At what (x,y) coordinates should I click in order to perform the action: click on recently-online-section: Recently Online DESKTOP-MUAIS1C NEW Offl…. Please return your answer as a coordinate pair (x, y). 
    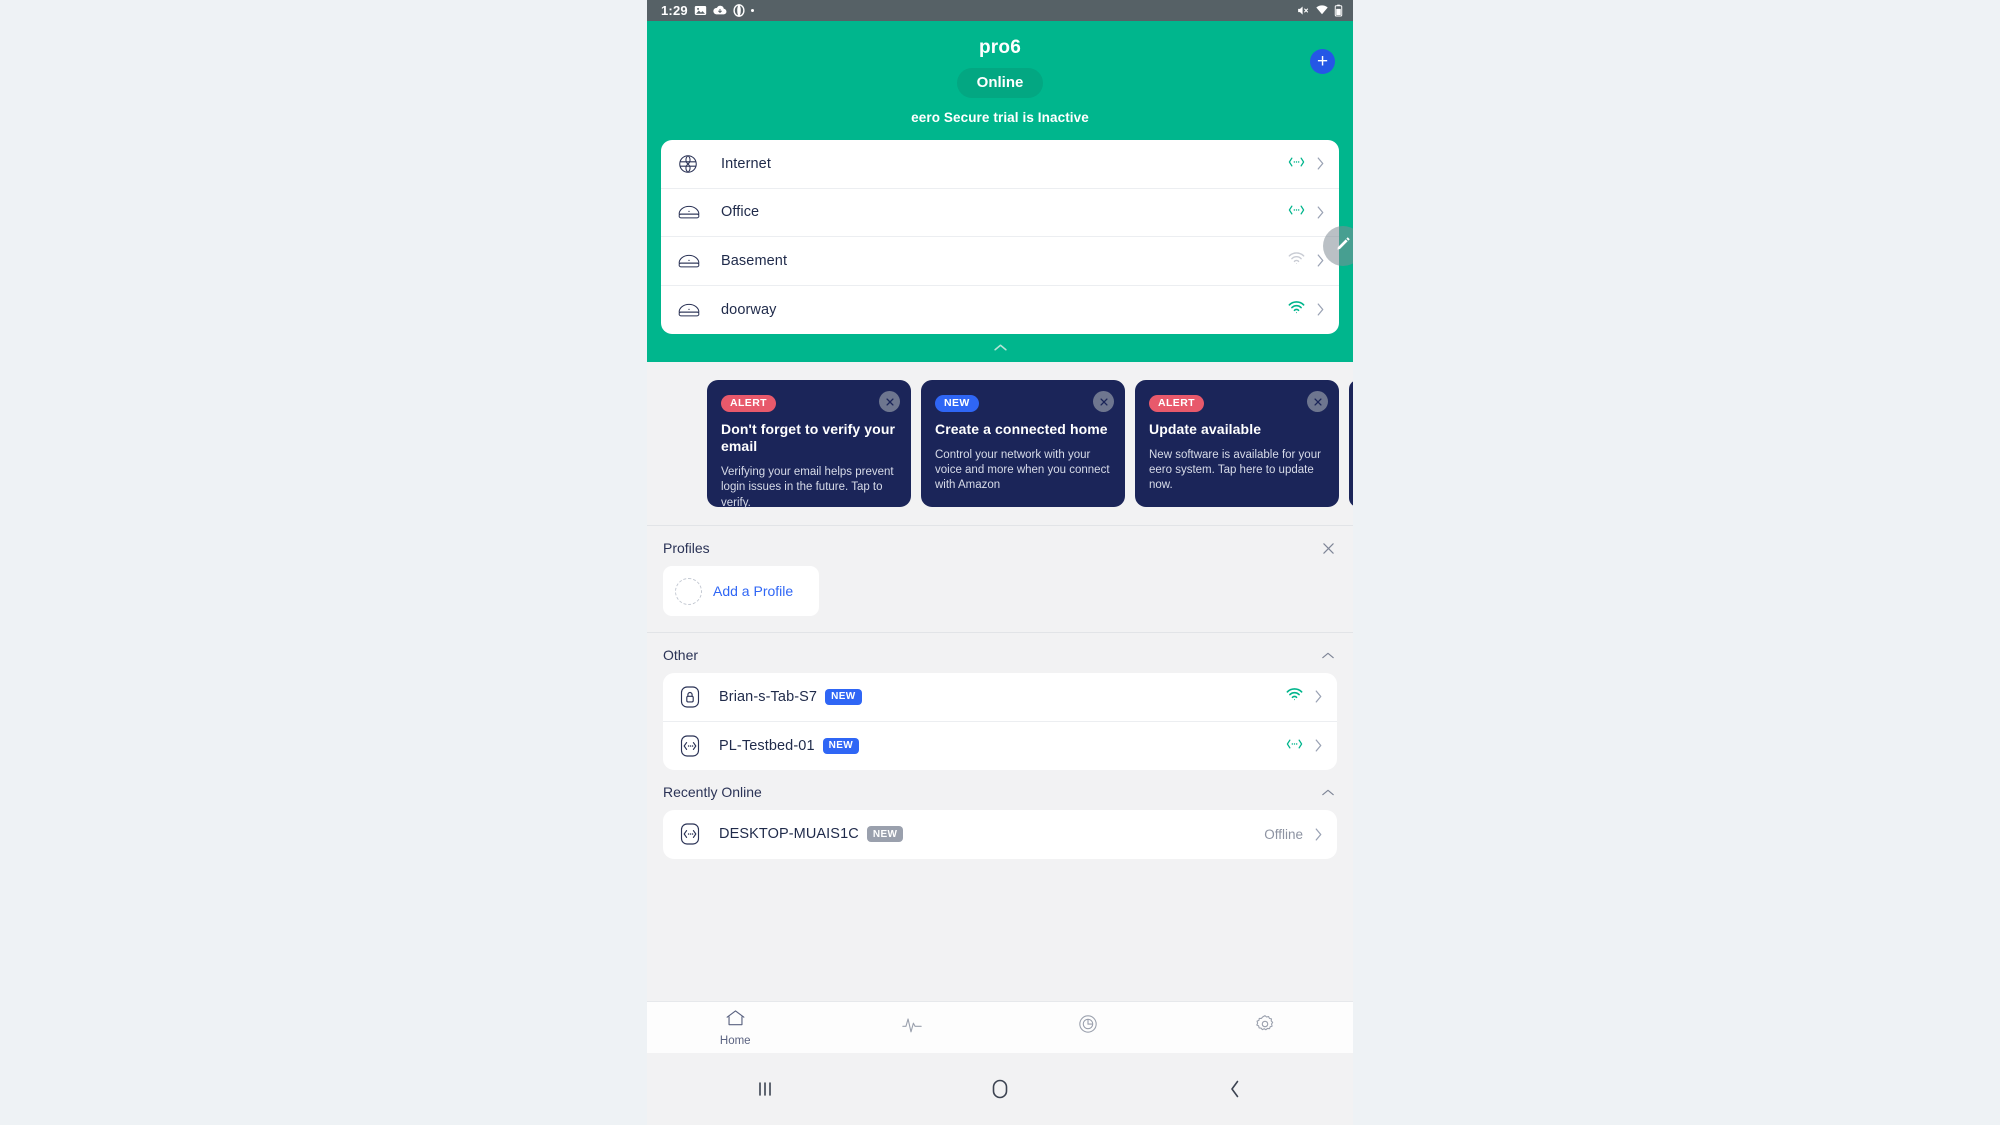
    Looking at the image, I should click on (1000, 814).